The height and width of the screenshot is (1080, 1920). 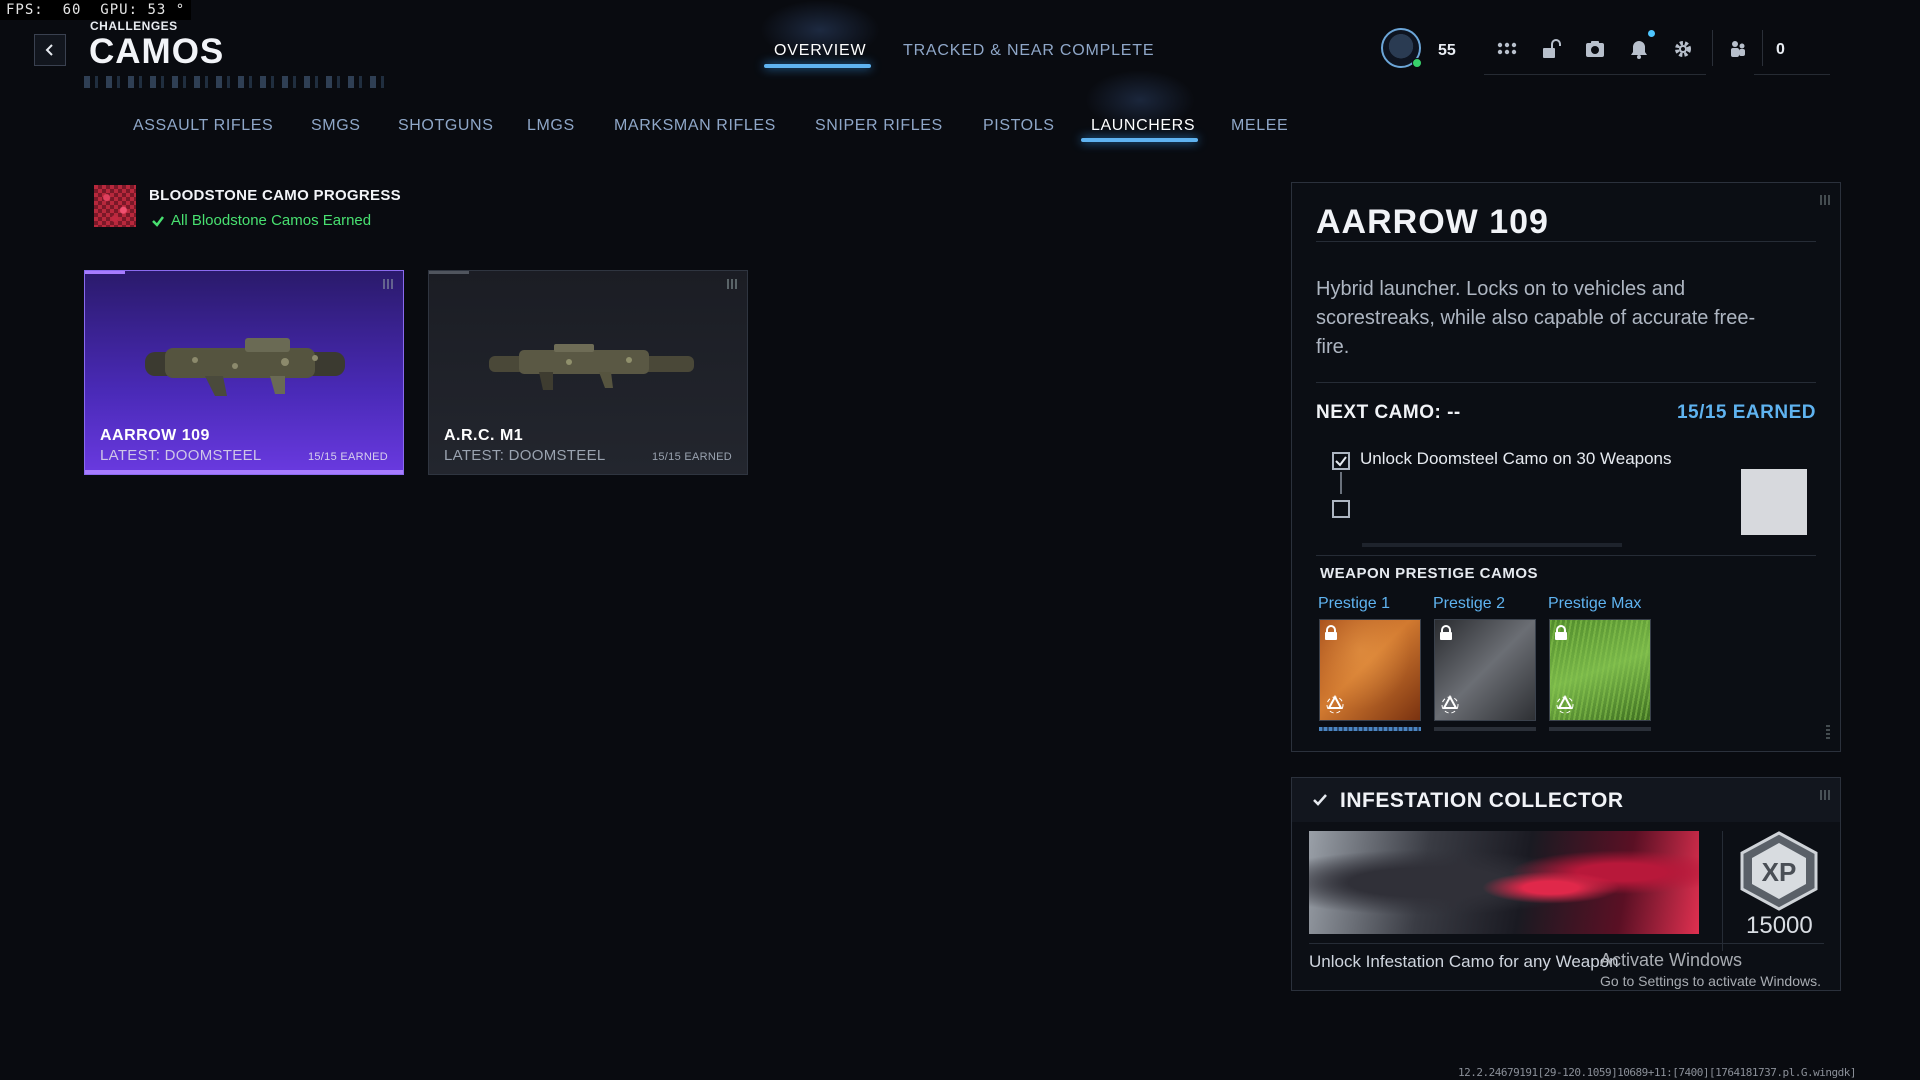 I want to click on weapon-latest-camo: LATEST: DOOMSTEEL, so click(x=525, y=455).